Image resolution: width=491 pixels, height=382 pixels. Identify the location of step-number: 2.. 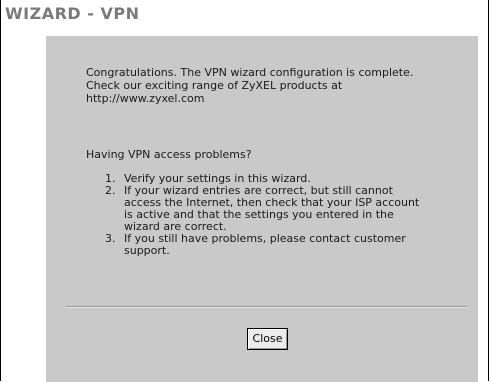
(110, 190).